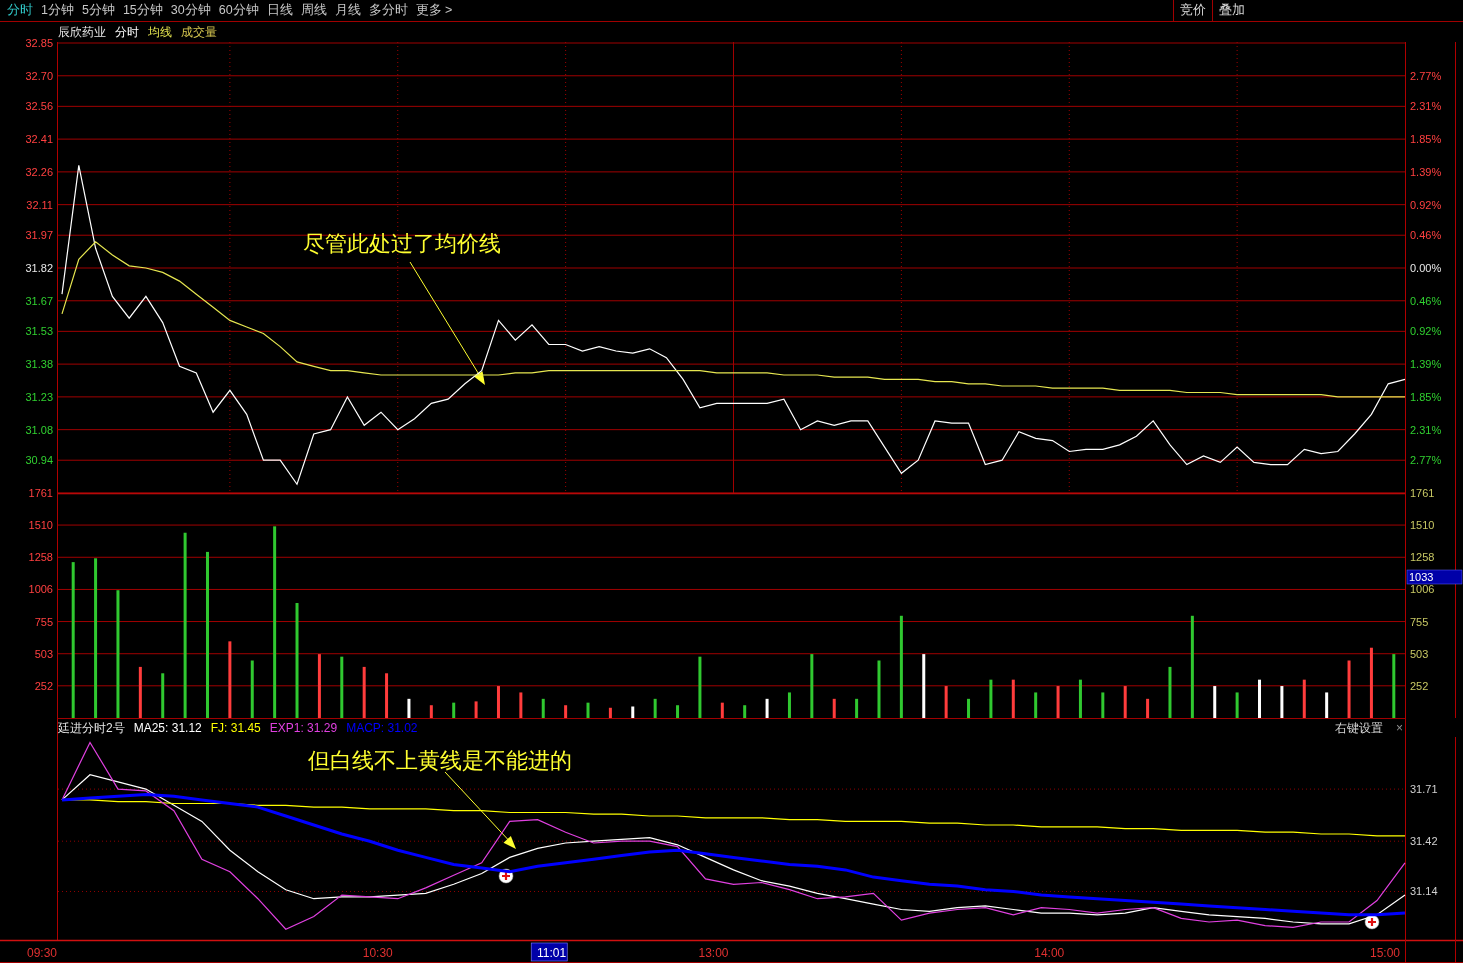 The width and height of the screenshot is (1463, 963). I want to click on legend-label: 分时, so click(127, 32).